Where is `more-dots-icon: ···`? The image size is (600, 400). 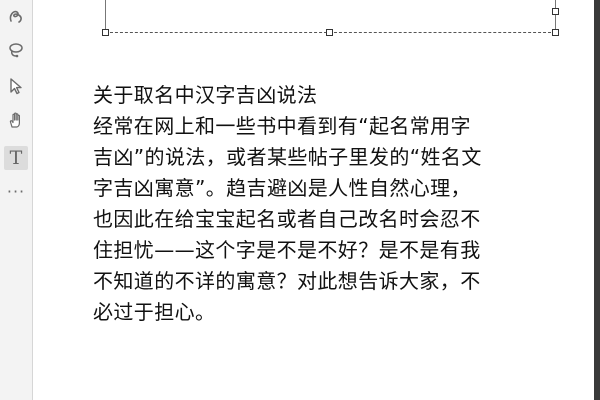 more-dots-icon: ··· is located at coordinates (16, 192).